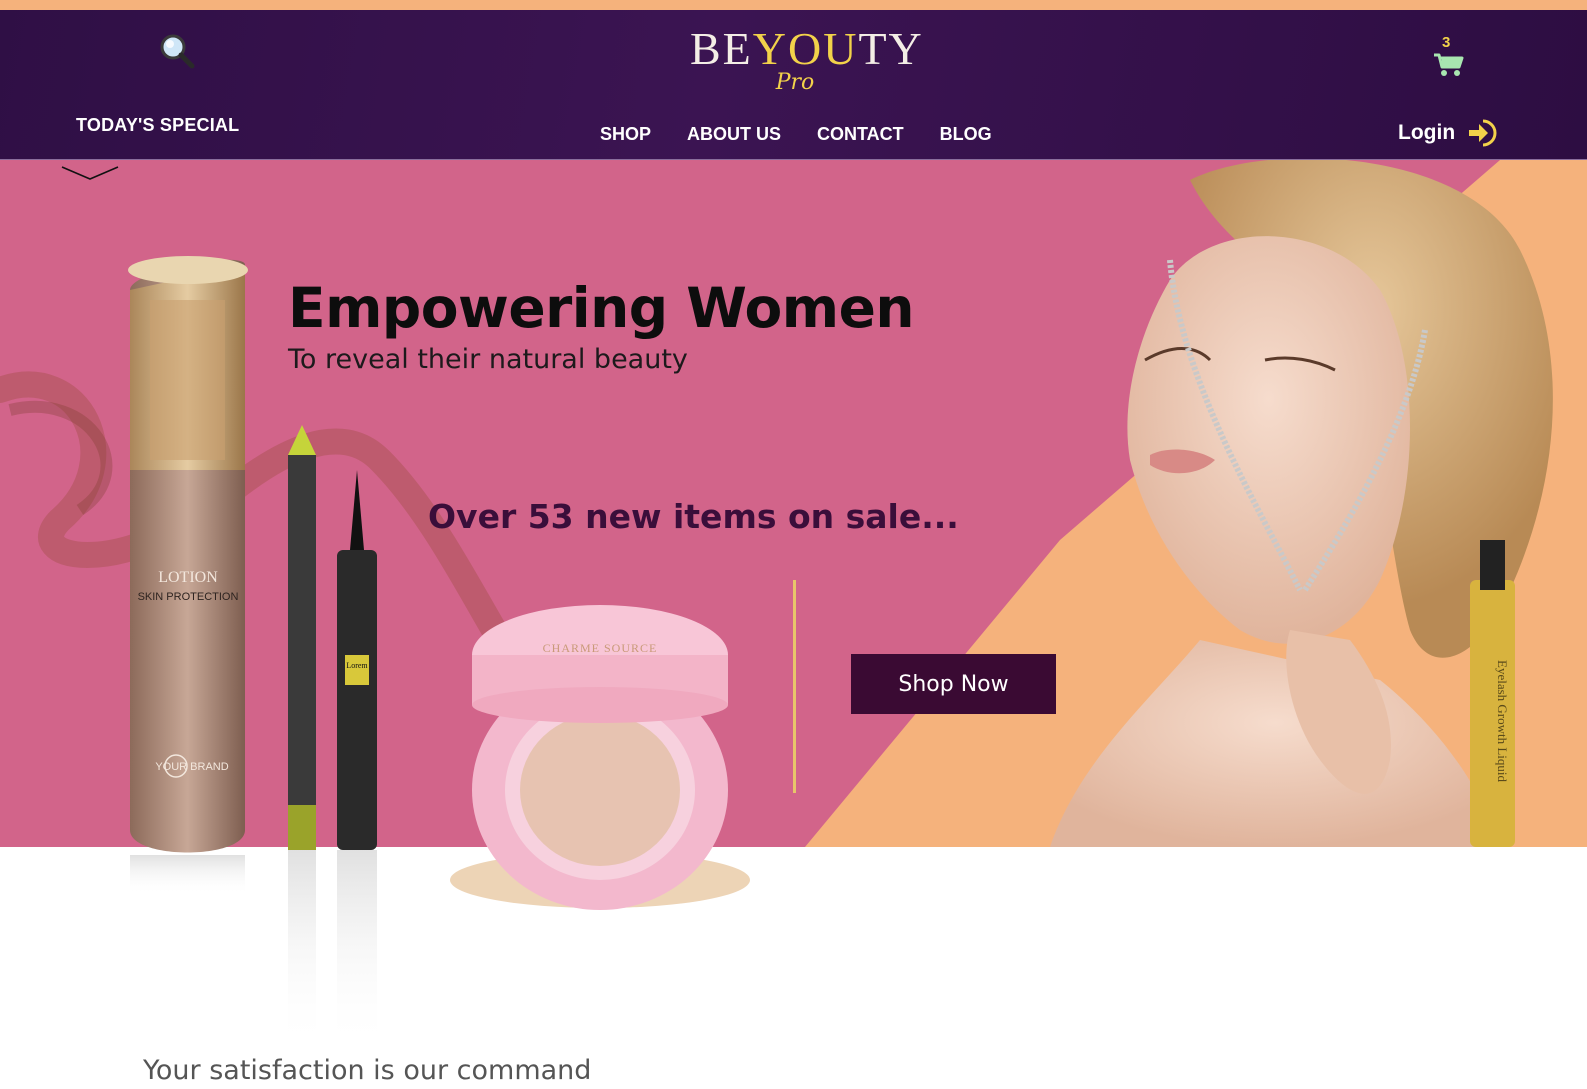  I want to click on login-button: Login, so click(1447, 133).